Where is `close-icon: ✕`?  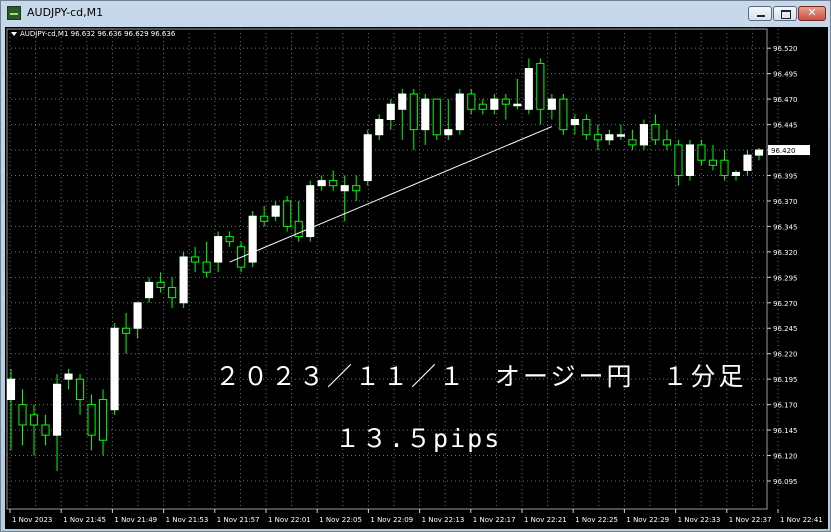
close-icon: ✕ is located at coordinates (812, 12).